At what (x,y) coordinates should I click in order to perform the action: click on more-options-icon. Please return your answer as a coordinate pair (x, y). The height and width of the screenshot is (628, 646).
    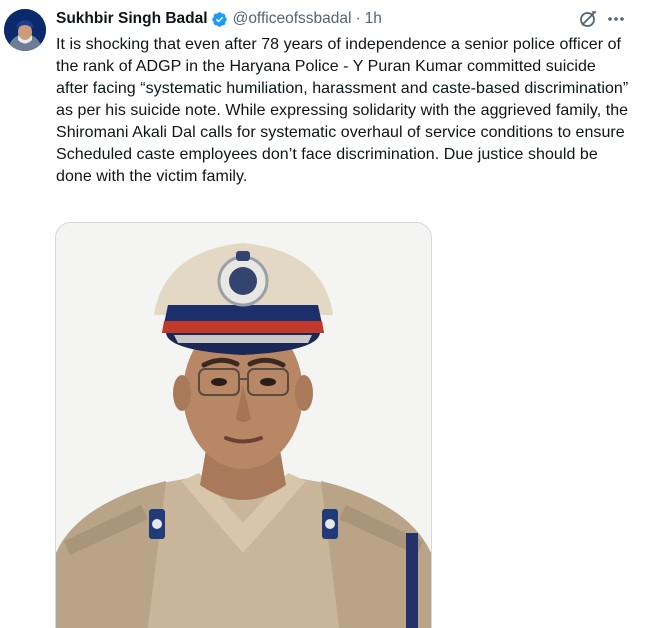
    Looking at the image, I should click on (616, 19).